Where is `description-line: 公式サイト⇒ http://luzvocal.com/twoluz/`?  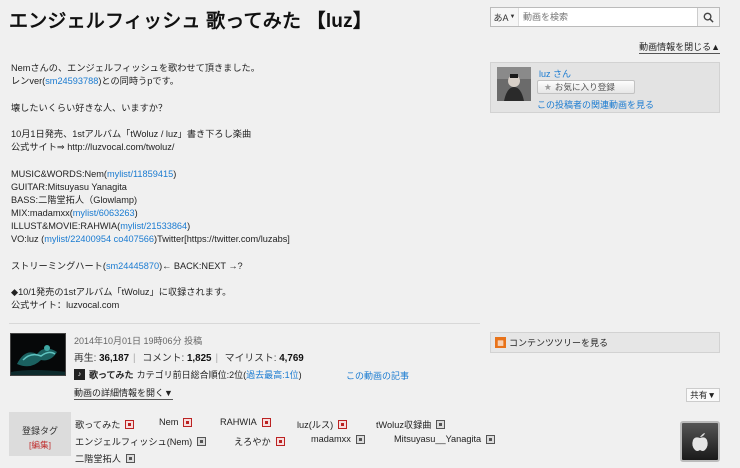 description-line: 公式サイト⇒ http://luzvocal.com/twoluz/ is located at coordinates (246, 147).